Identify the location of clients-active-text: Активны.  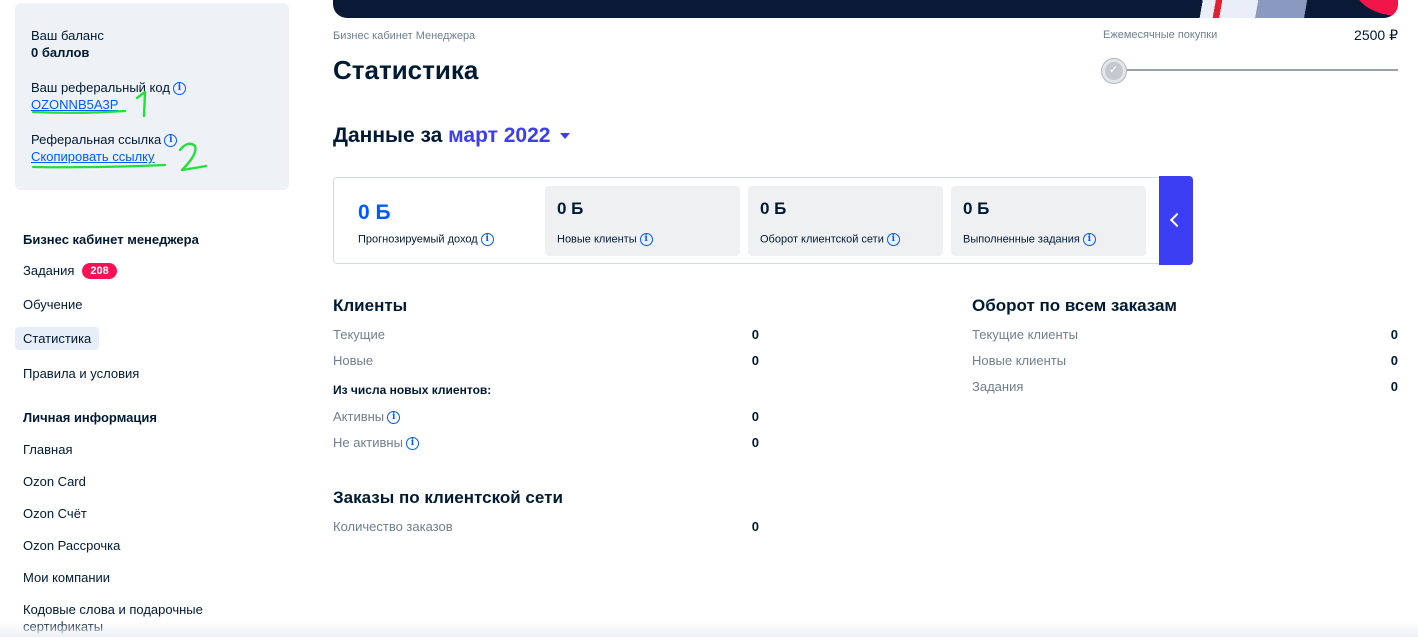
(359, 416).